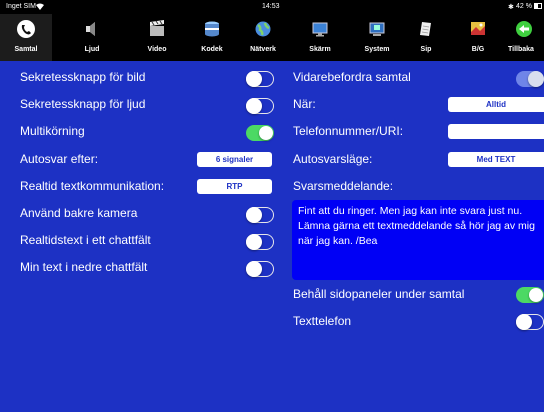 Image resolution: width=544 pixels, height=412 pixels. I want to click on forward-call-toggle, so click(530, 79).